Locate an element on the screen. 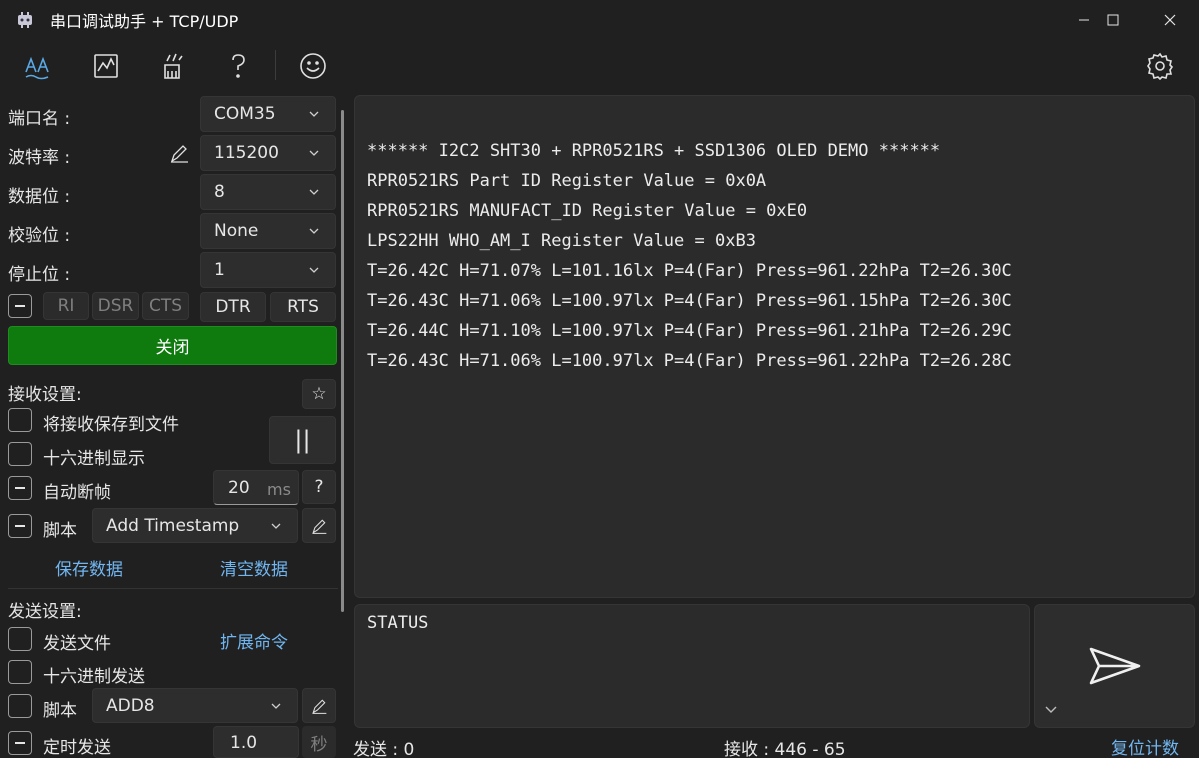 This screenshot has width=1199, height=758. send-script-label: 脚本 is located at coordinates (60, 711).